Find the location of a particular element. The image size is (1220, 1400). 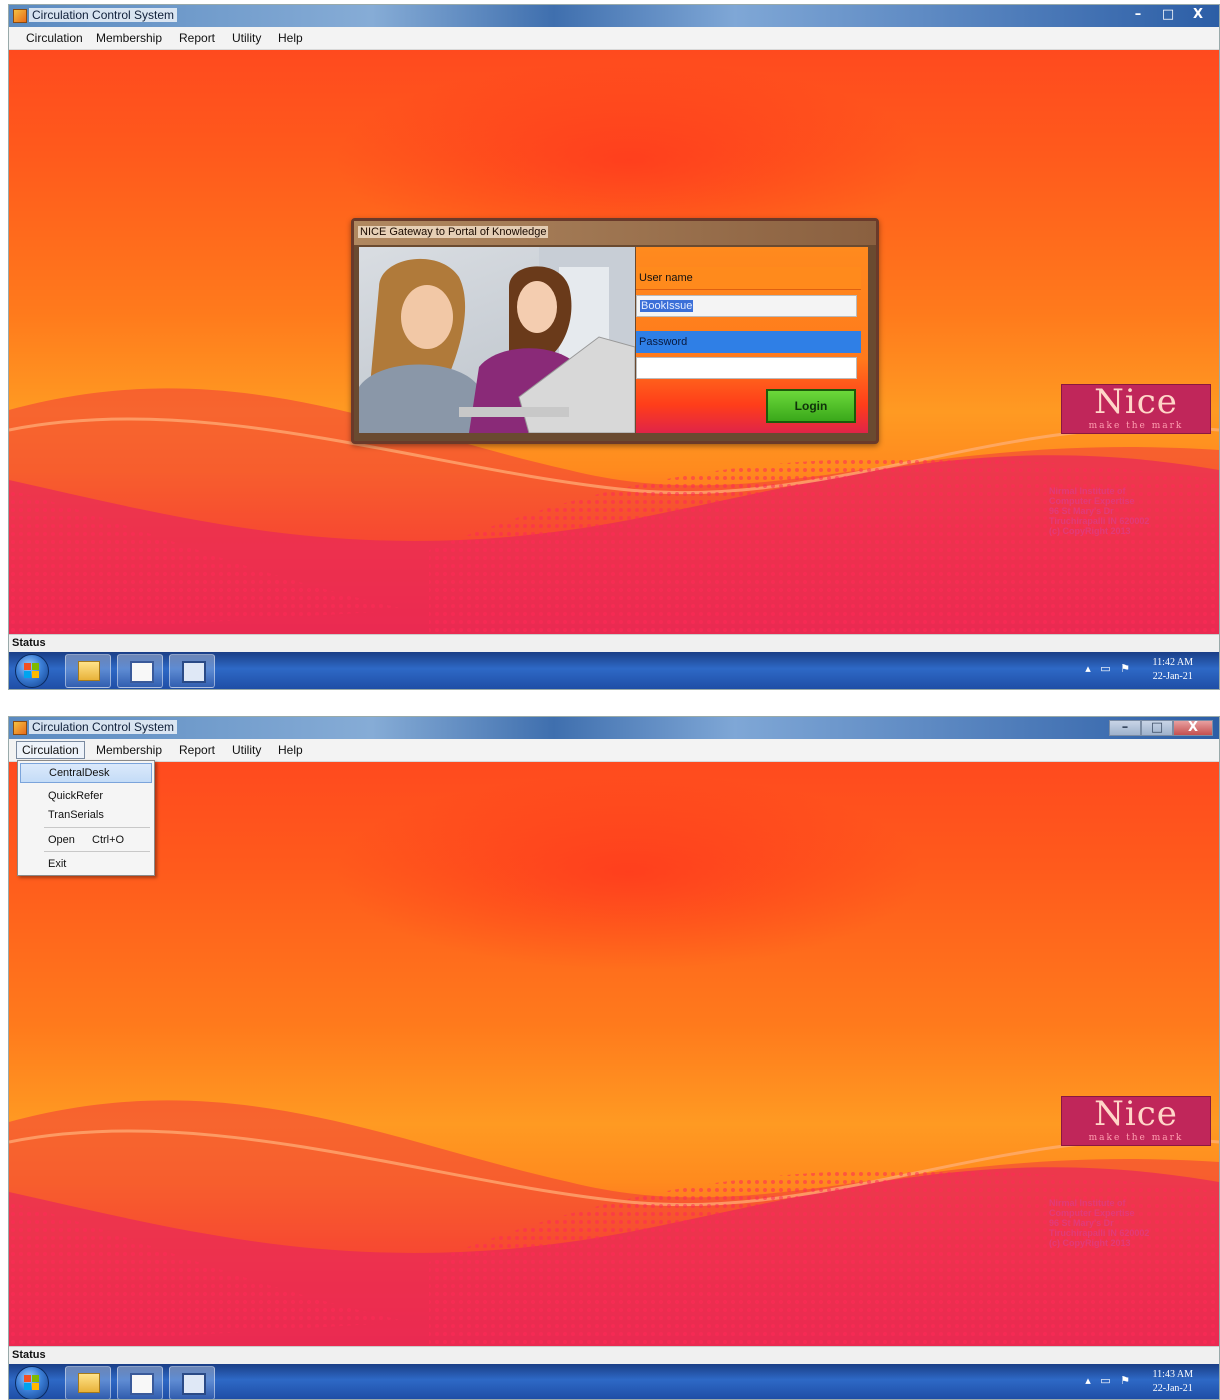

password-input is located at coordinates (746, 368).